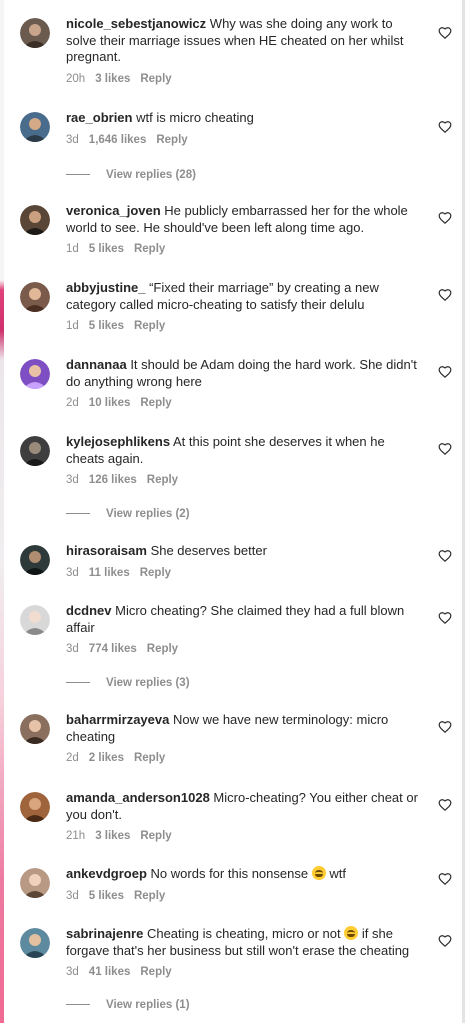 The height and width of the screenshot is (1023, 465). Describe the element at coordinates (110, 972) in the screenshot. I see `comment-likes: 41 likes` at that location.